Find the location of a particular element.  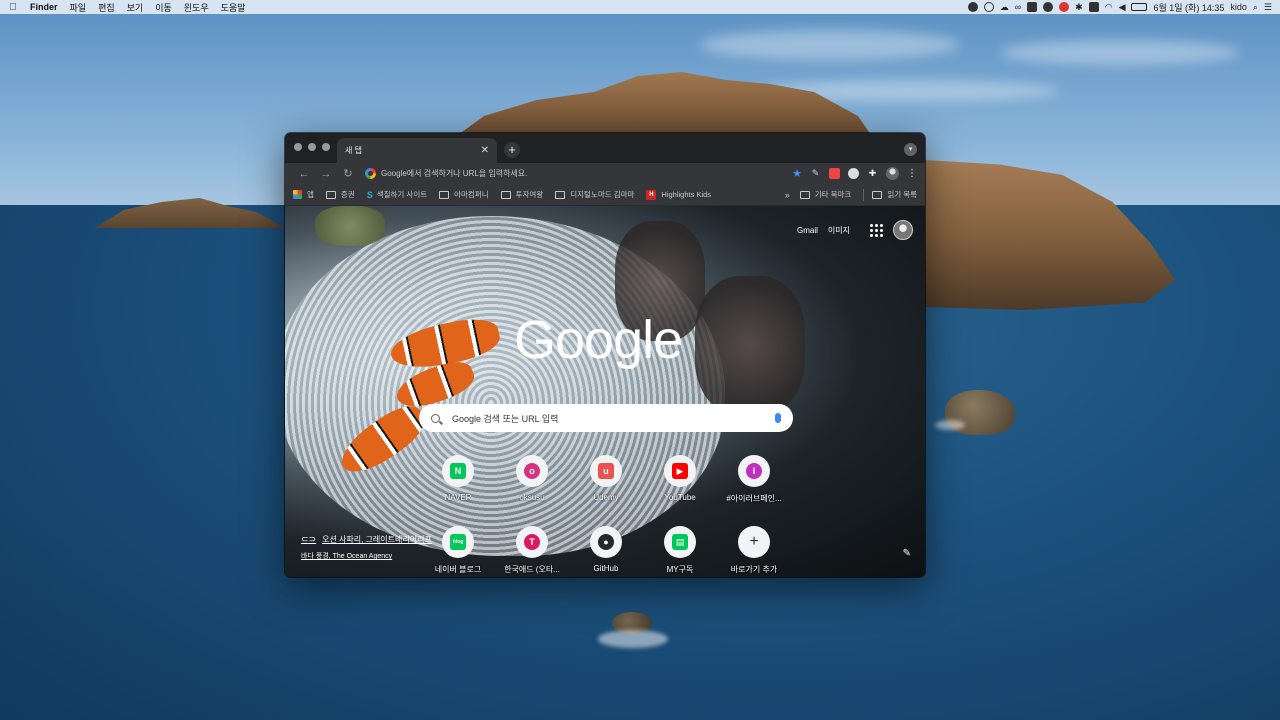

google-apps-icon is located at coordinates (876, 230).